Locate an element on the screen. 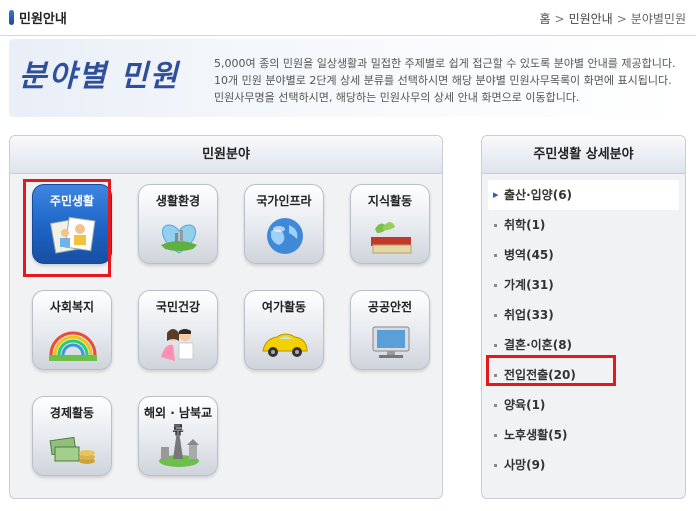 This screenshot has width=696, height=511. category-label: 경제활동 is located at coordinates (72, 413).